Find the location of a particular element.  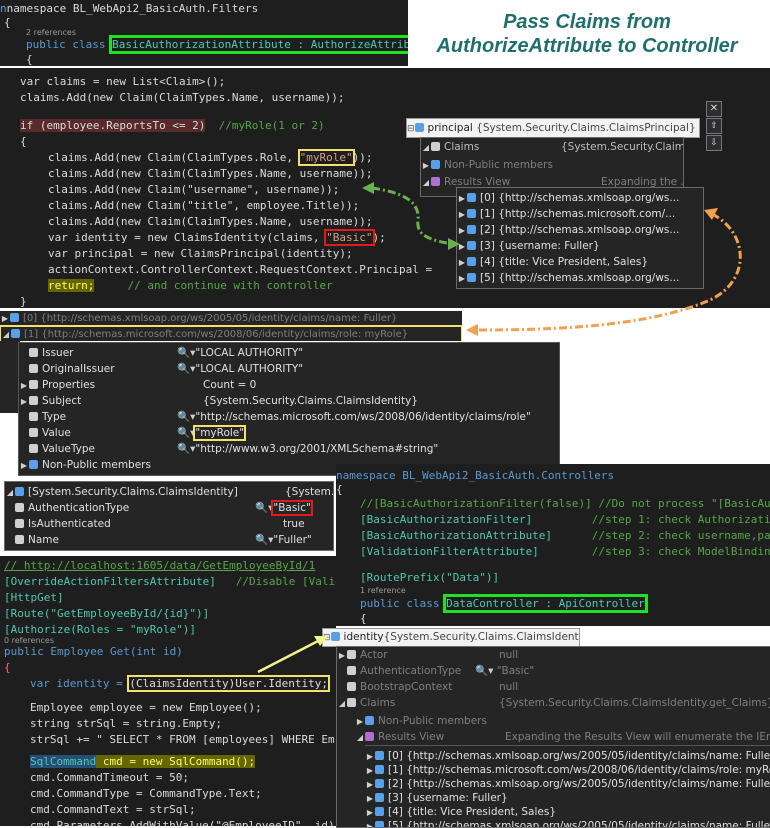

orange-arrowhead-start is located at coordinates (711, 214).